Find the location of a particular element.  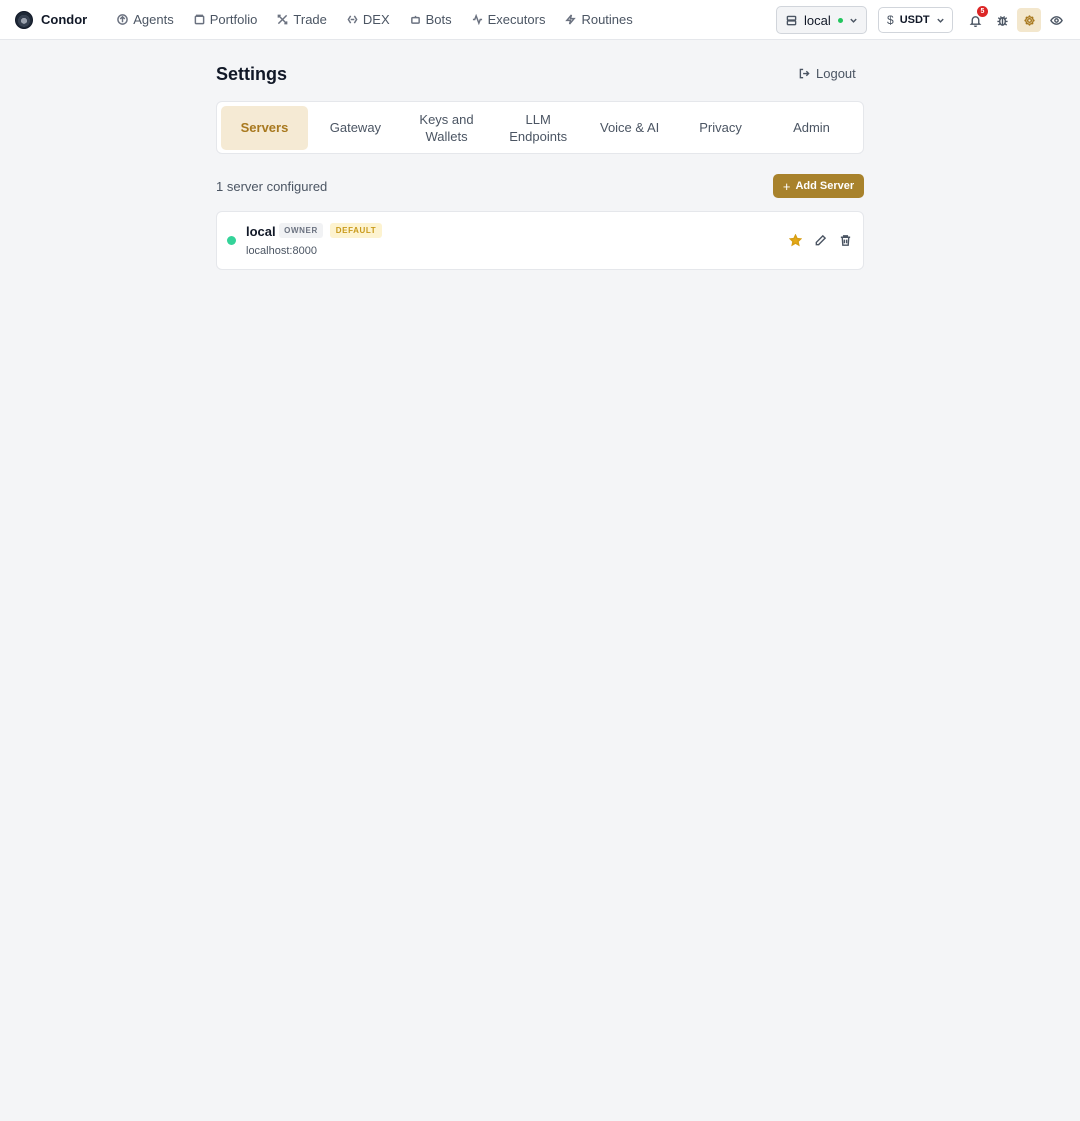

app-name: Condor is located at coordinates (64, 19).